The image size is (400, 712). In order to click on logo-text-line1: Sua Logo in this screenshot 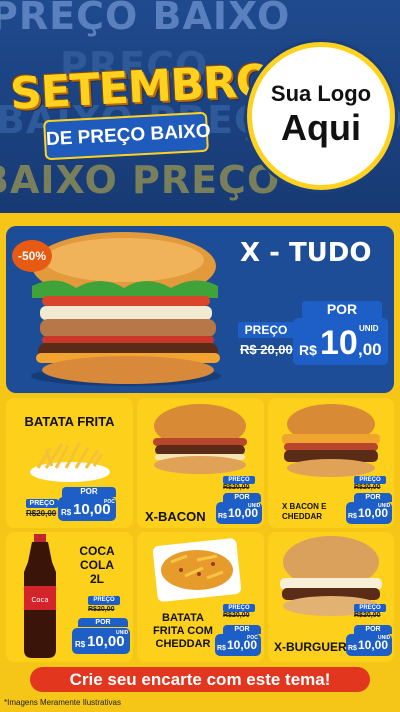, I will do `click(321, 93)`.